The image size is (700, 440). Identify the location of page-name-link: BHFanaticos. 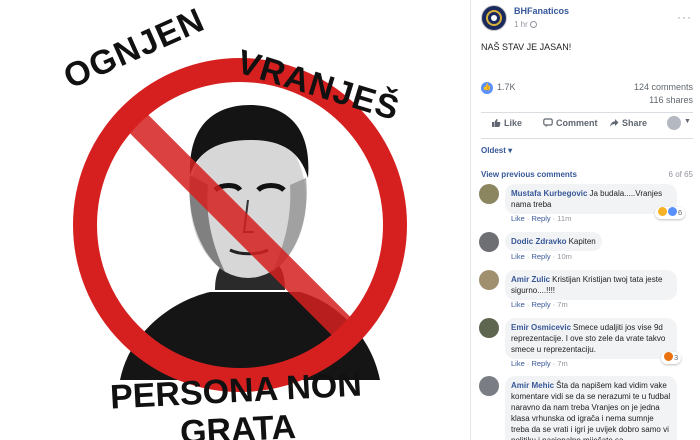
(541, 11).